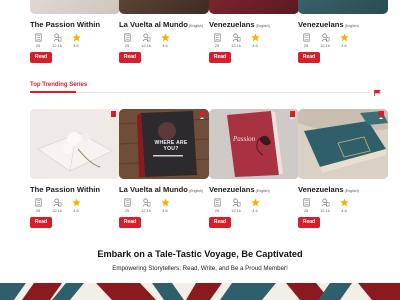 The width and height of the screenshot is (400, 300). Describe the element at coordinates (377, 93) in the screenshot. I see `flag-icon` at that location.